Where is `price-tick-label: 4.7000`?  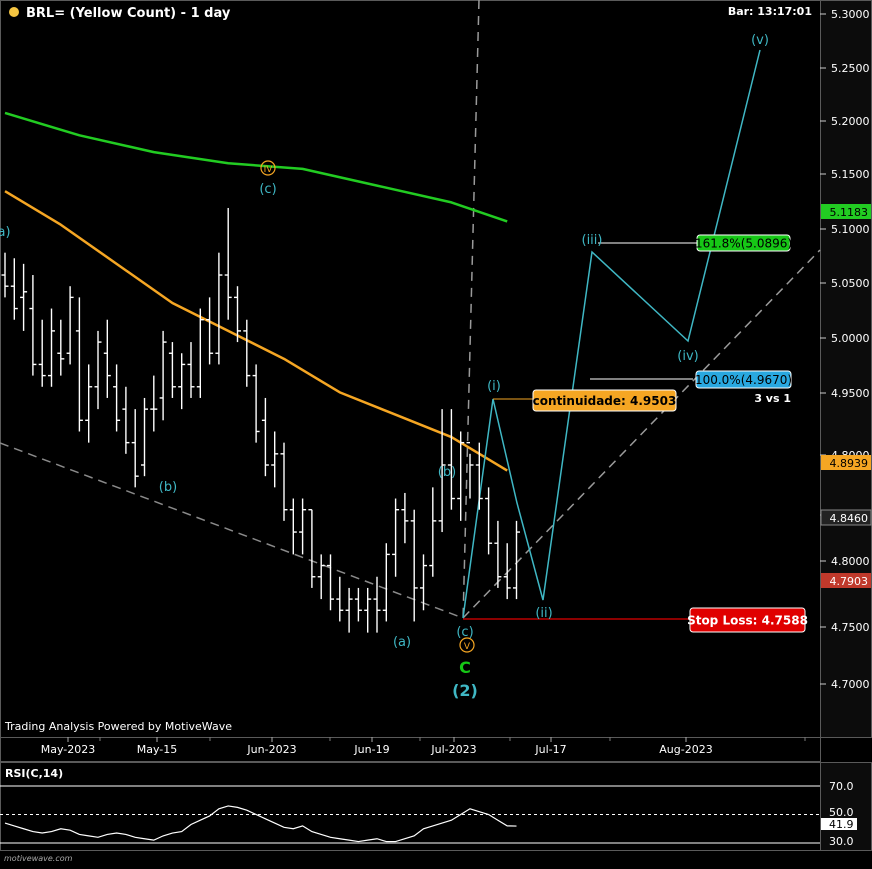 price-tick-label: 4.7000 is located at coordinates (850, 684).